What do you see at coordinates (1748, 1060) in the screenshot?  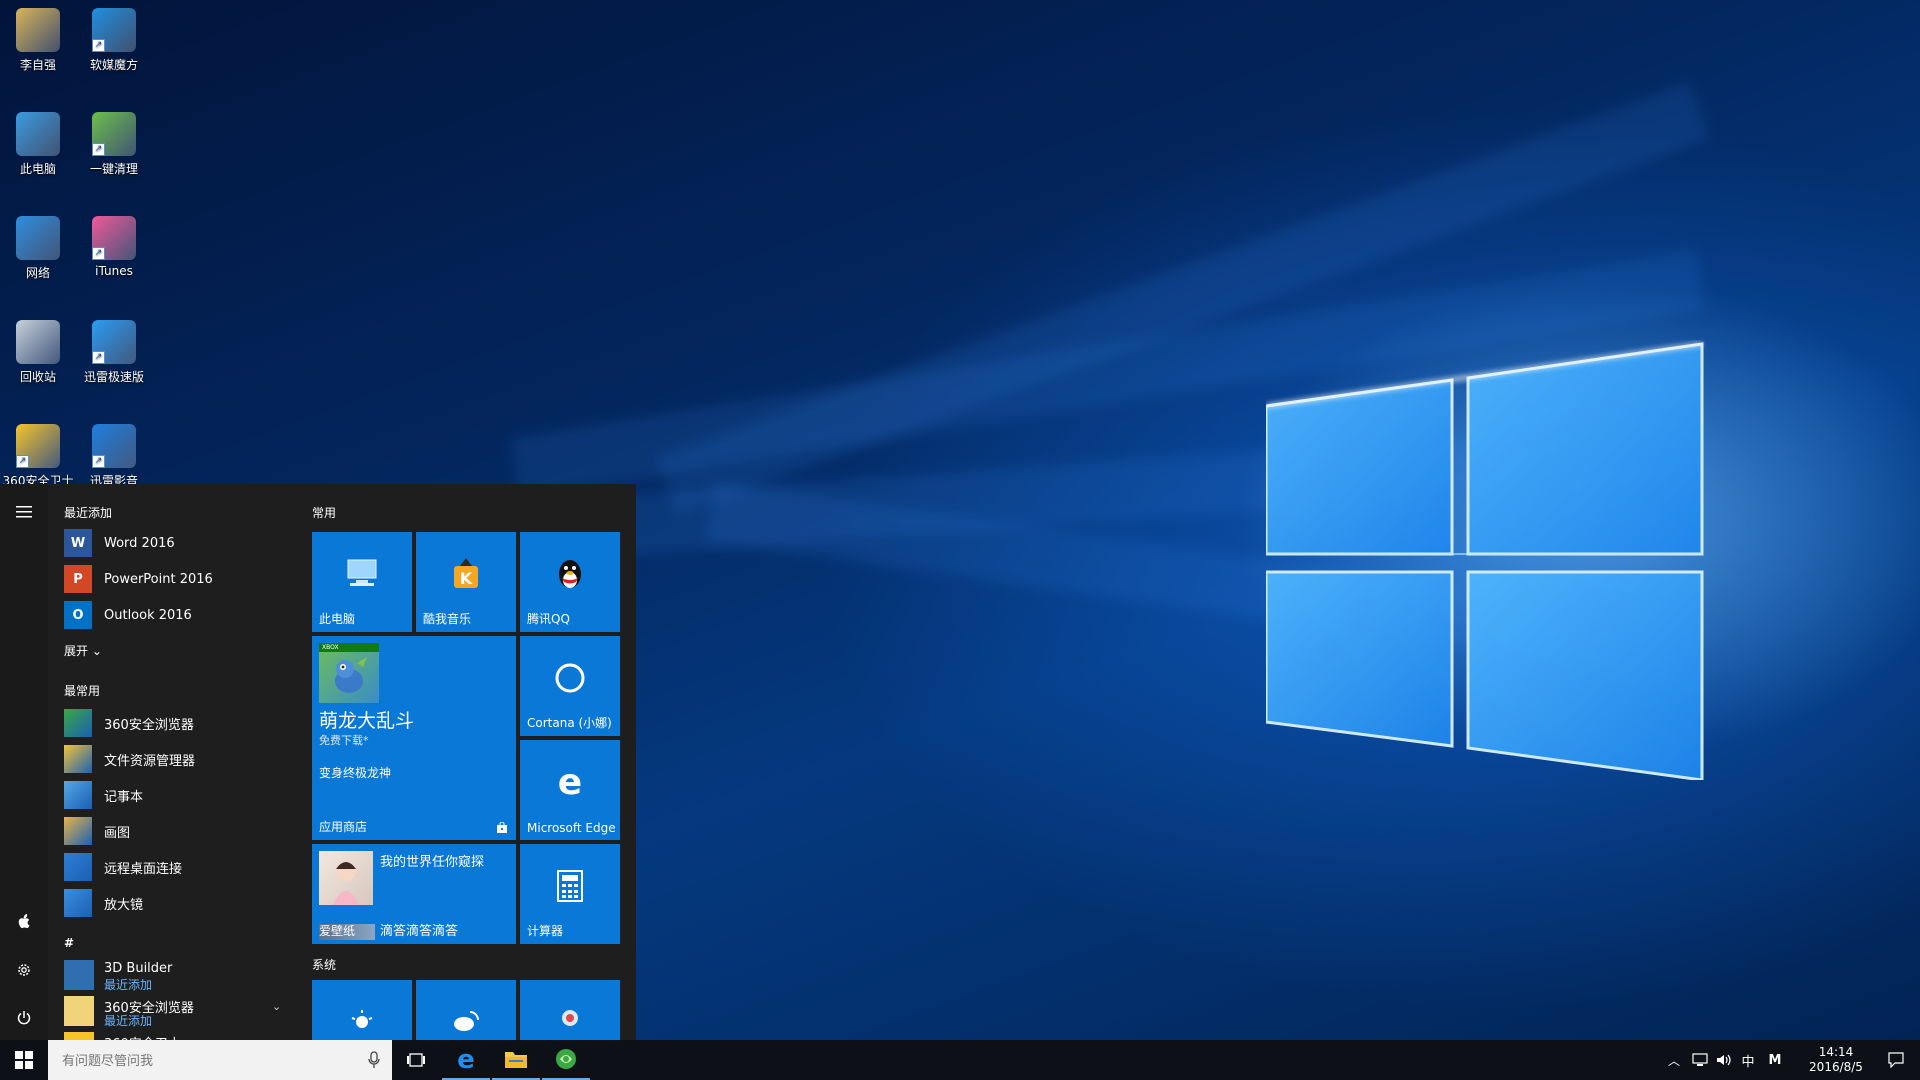 I see `ime-language-indicator: 中` at bounding box center [1748, 1060].